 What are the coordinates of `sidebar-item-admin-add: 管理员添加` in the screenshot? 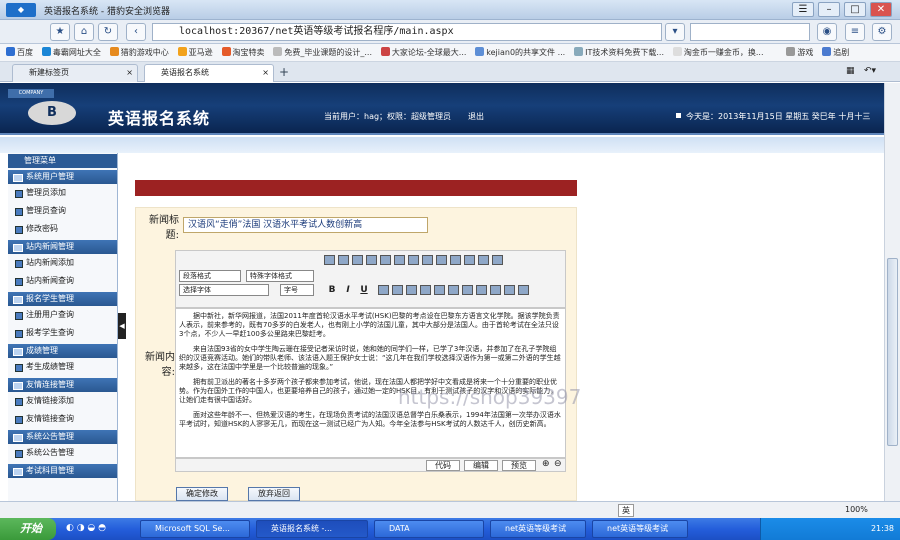 It's located at (62, 193).